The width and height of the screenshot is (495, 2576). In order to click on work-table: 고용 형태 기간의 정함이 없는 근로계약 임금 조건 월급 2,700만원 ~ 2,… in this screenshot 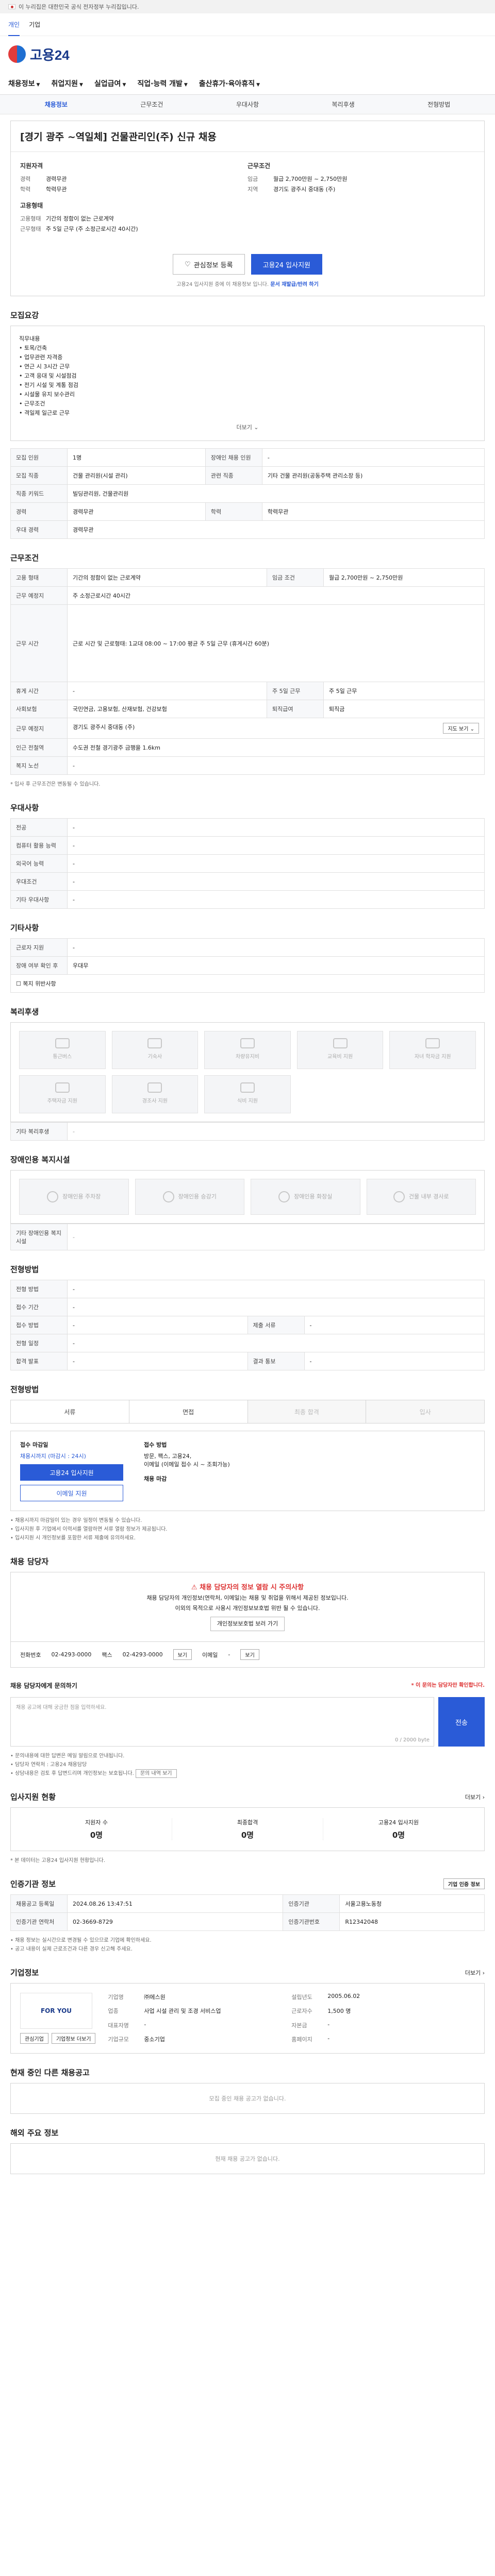, I will do `click(247, 671)`.